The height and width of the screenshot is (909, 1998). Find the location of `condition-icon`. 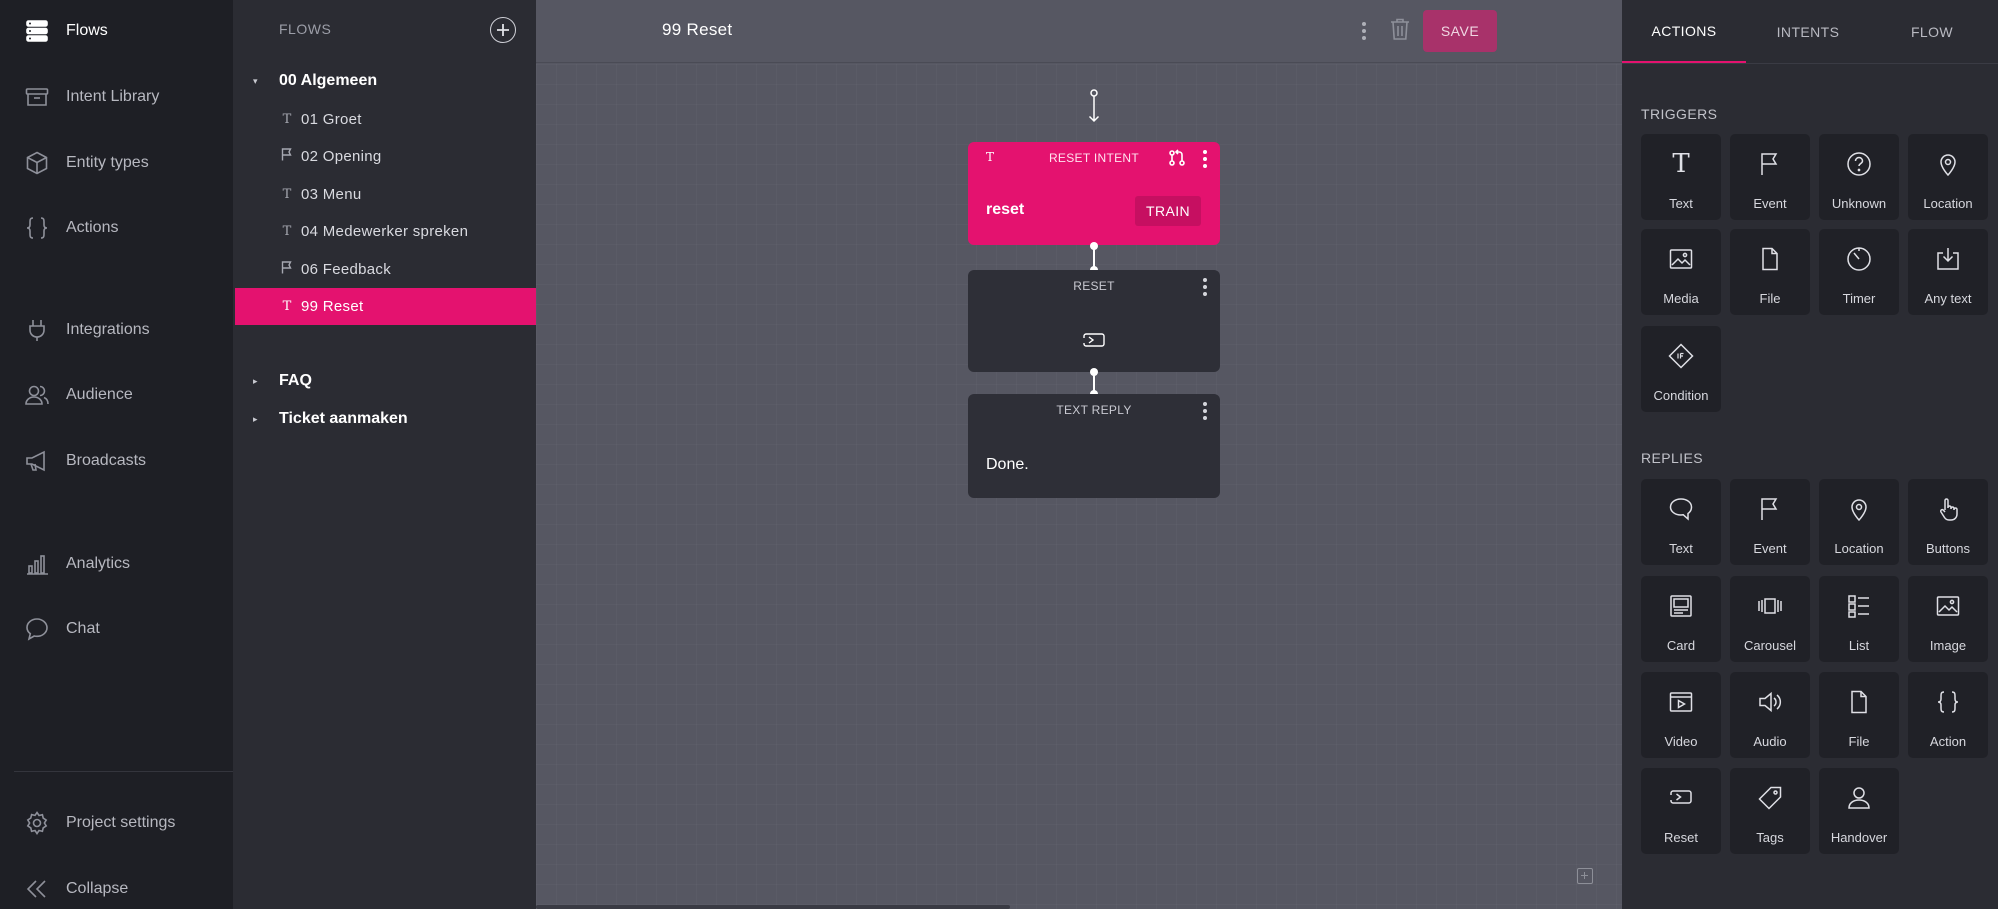

condition-icon is located at coordinates (1681, 356).